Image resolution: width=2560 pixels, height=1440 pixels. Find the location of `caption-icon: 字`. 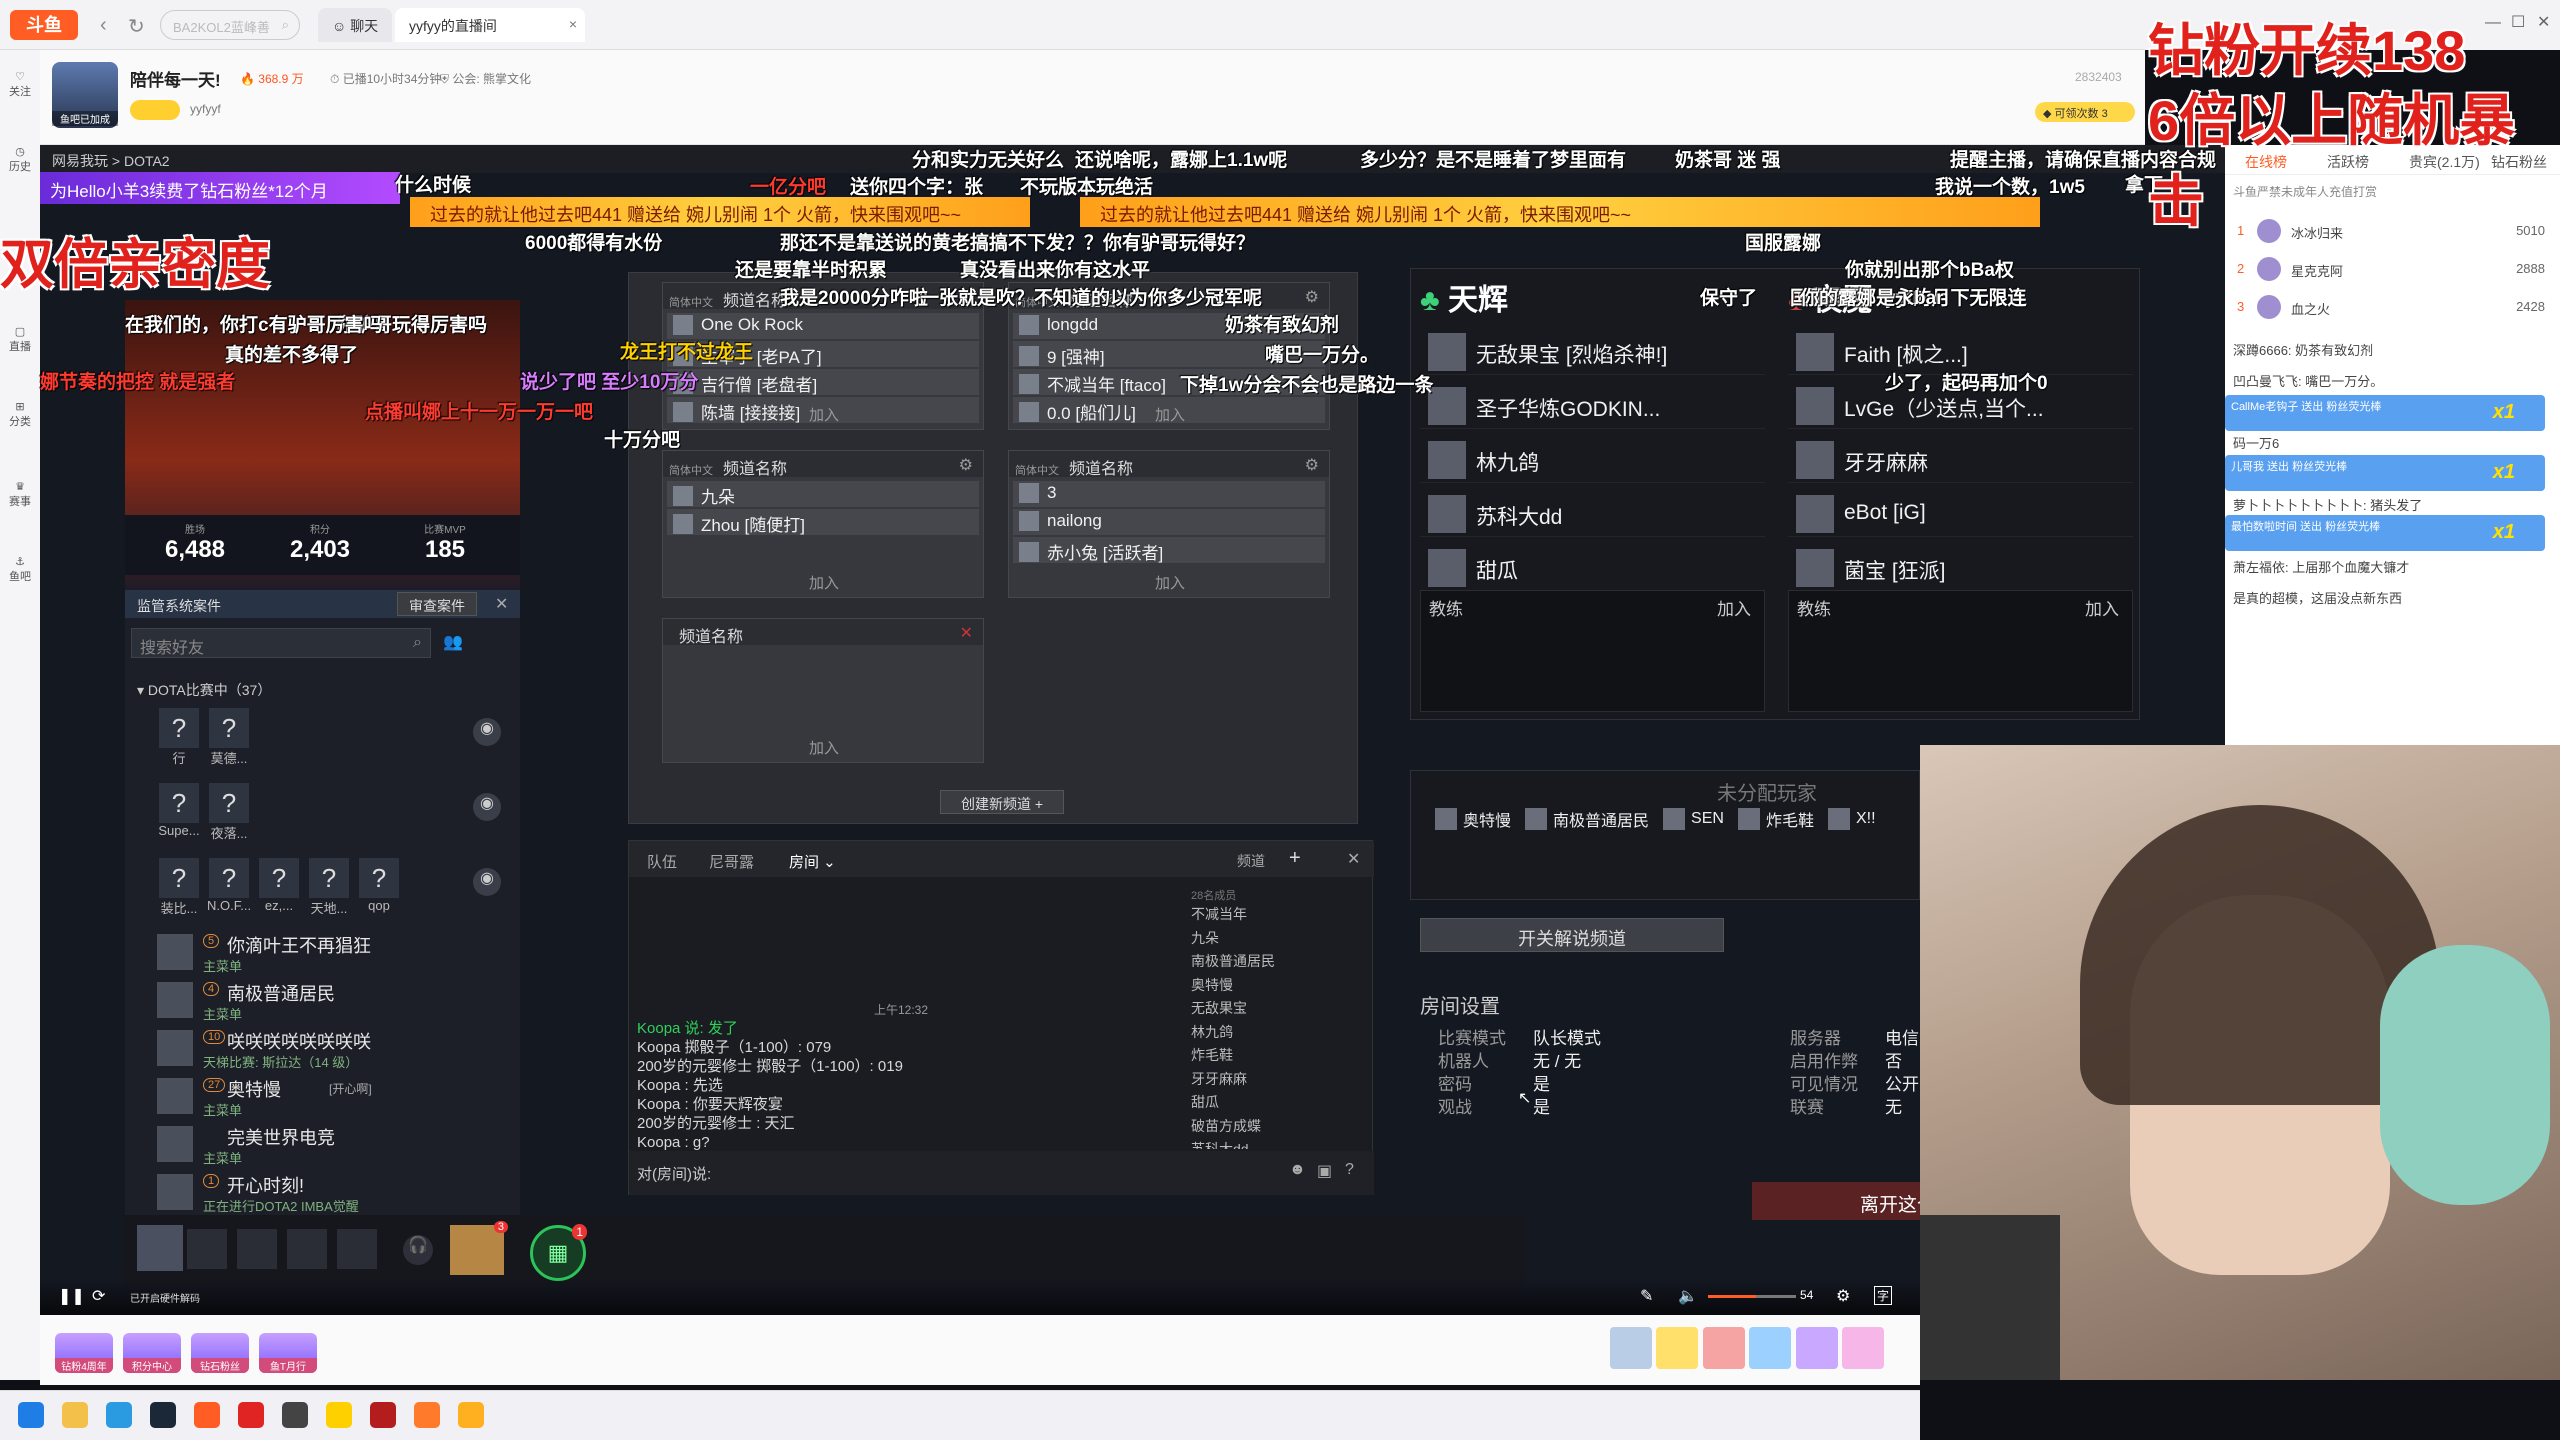

caption-icon: 字 is located at coordinates (1883, 1295).